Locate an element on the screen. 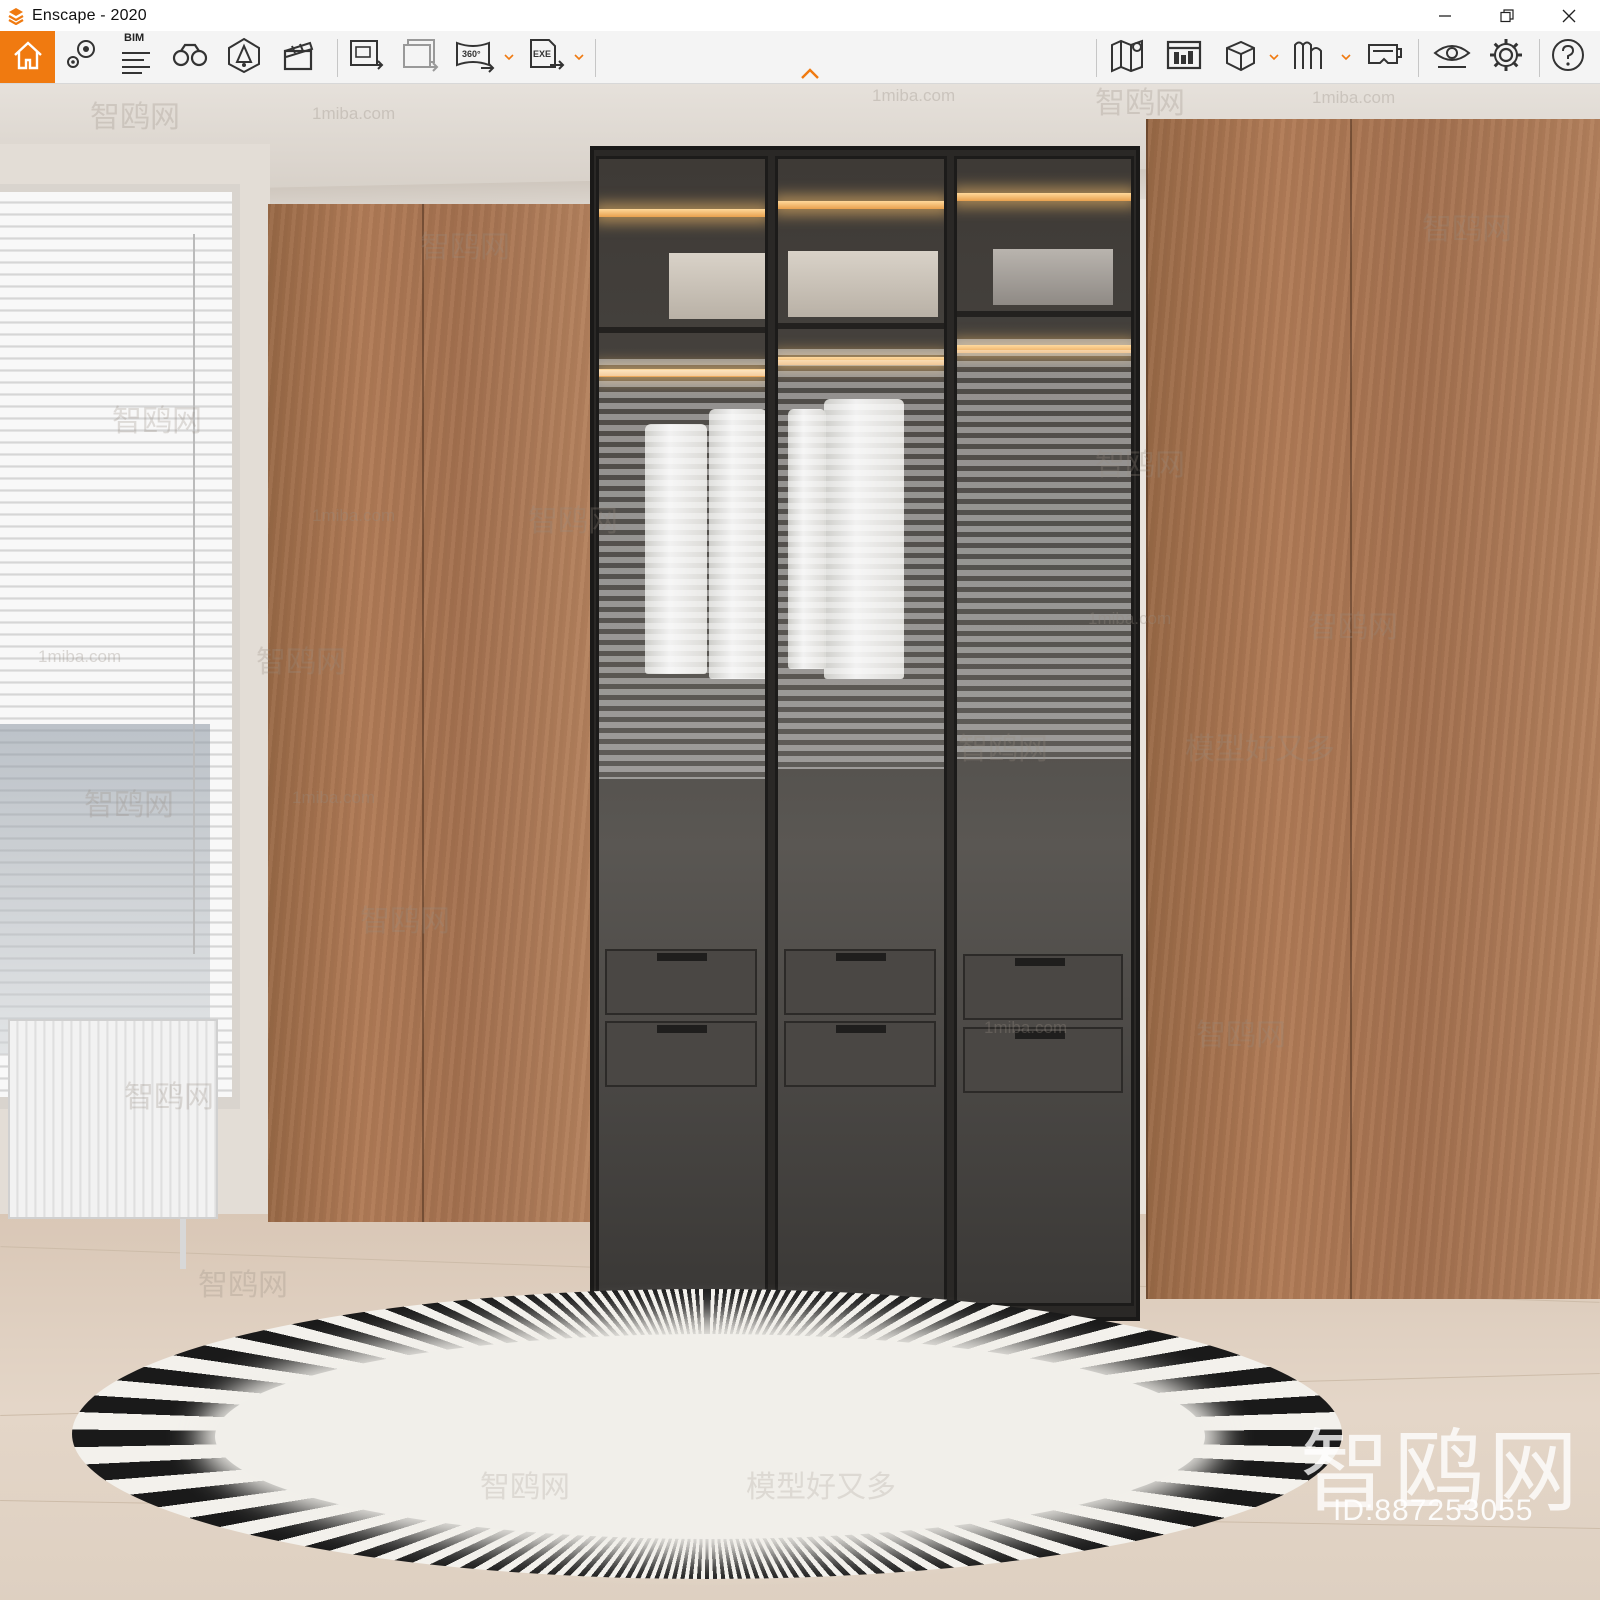  video-editor-button is located at coordinates (298, 57).